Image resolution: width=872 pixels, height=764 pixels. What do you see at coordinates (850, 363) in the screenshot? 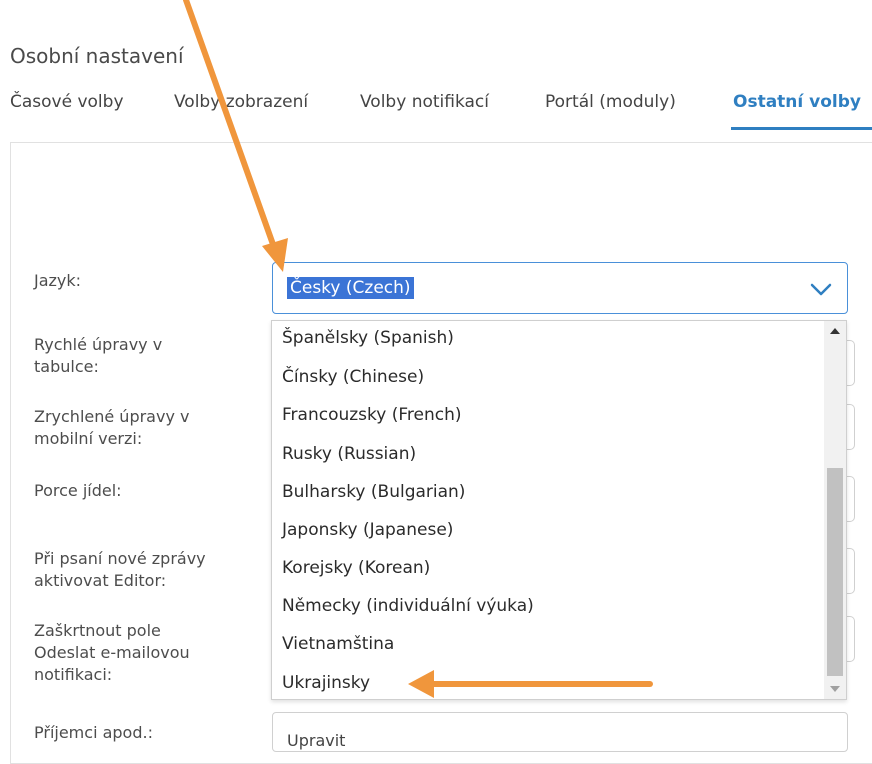
I see `quick-edit-field-edge` at bounding box center [850, 363].